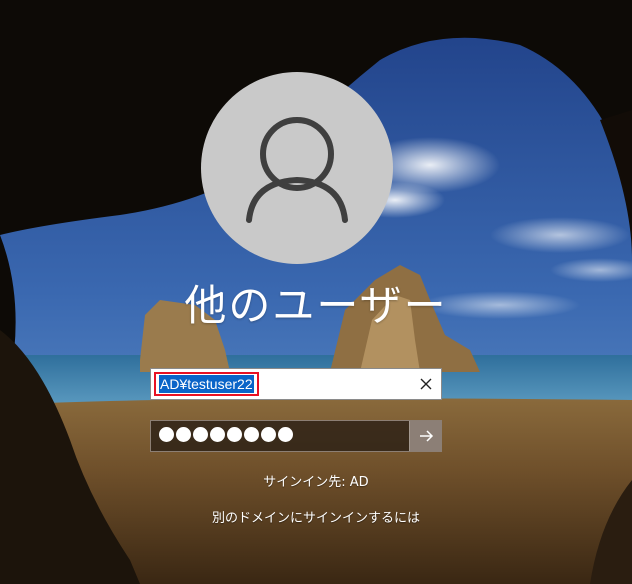  Describe the element at coordinates (226, 434) in the screenshot. I see `password-mask` at that location.